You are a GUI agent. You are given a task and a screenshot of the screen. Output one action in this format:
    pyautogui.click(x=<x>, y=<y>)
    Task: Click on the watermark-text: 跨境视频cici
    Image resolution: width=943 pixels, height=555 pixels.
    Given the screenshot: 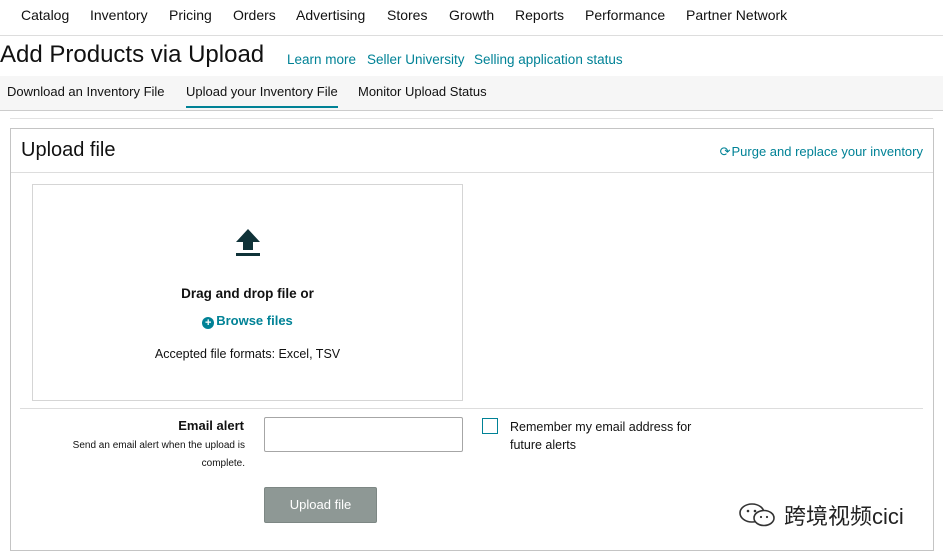 What is the action you would take?
    pyautogui.click(x=844, y=516)
    